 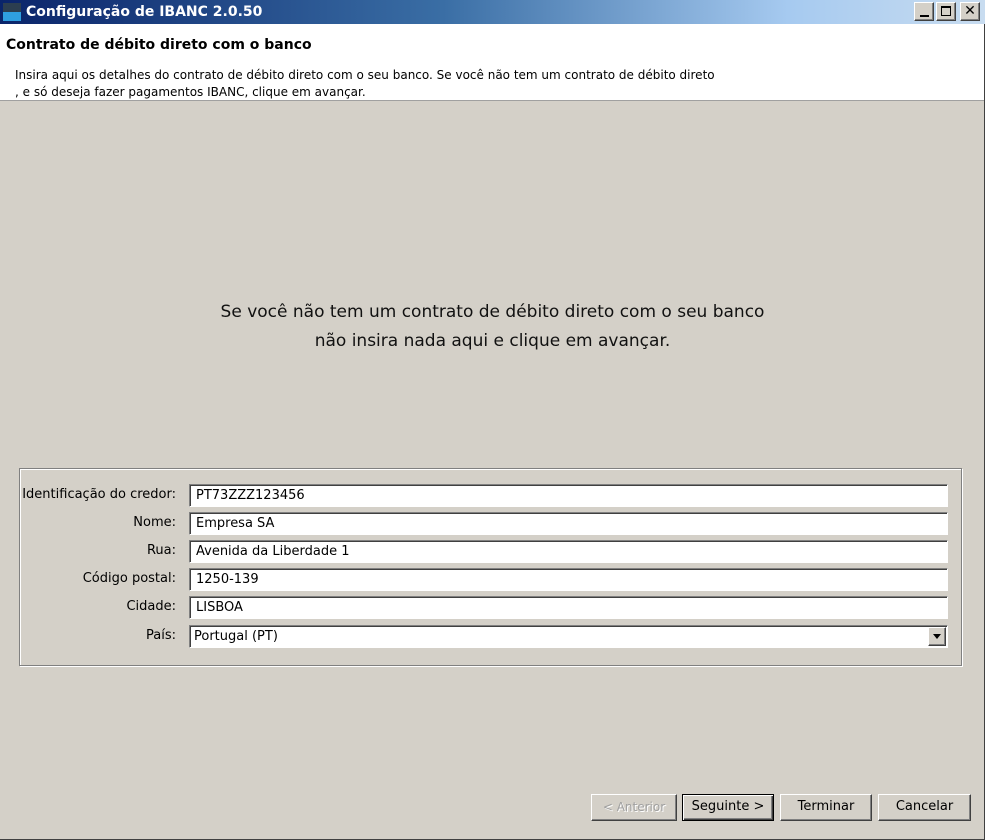 I want to click on window-title: Configuração de IBANC 2.0.50, so click(x=144, y=12).